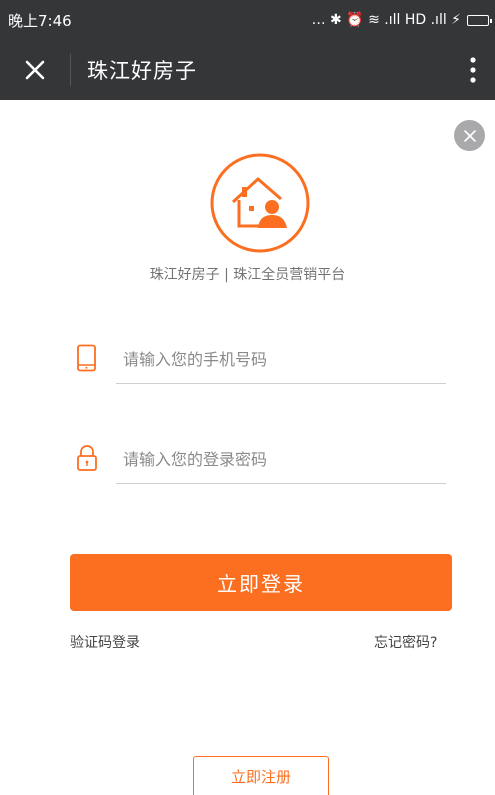 This screenshot has width=495, height=795. I want to click on more-vertical-icon, so click(473, 70).